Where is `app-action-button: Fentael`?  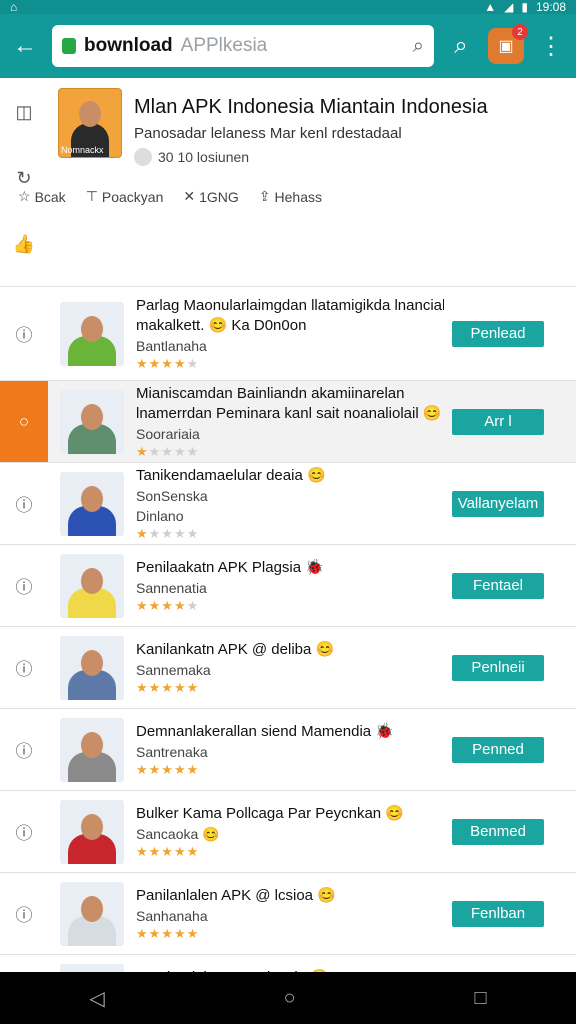 app-action-button: Fentael is located at coordinates (498, 585).